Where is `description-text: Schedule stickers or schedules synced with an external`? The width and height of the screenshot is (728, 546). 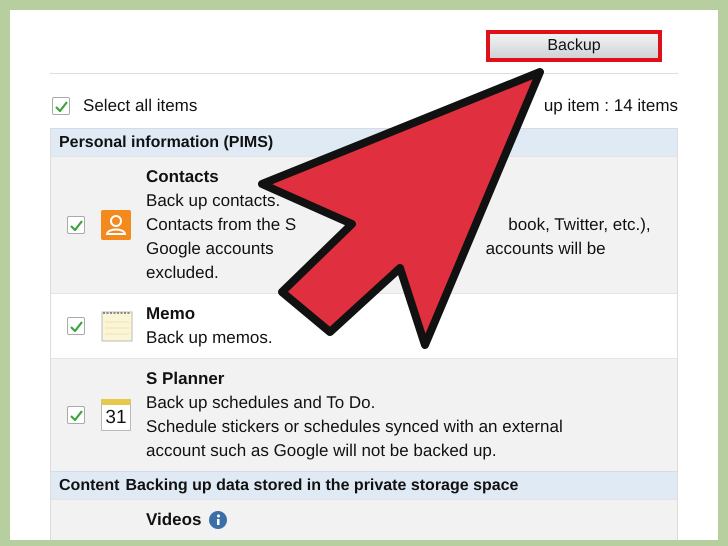 description-text: Schedule stickers or schedules synced with an external is located at coordinates (354, 427).